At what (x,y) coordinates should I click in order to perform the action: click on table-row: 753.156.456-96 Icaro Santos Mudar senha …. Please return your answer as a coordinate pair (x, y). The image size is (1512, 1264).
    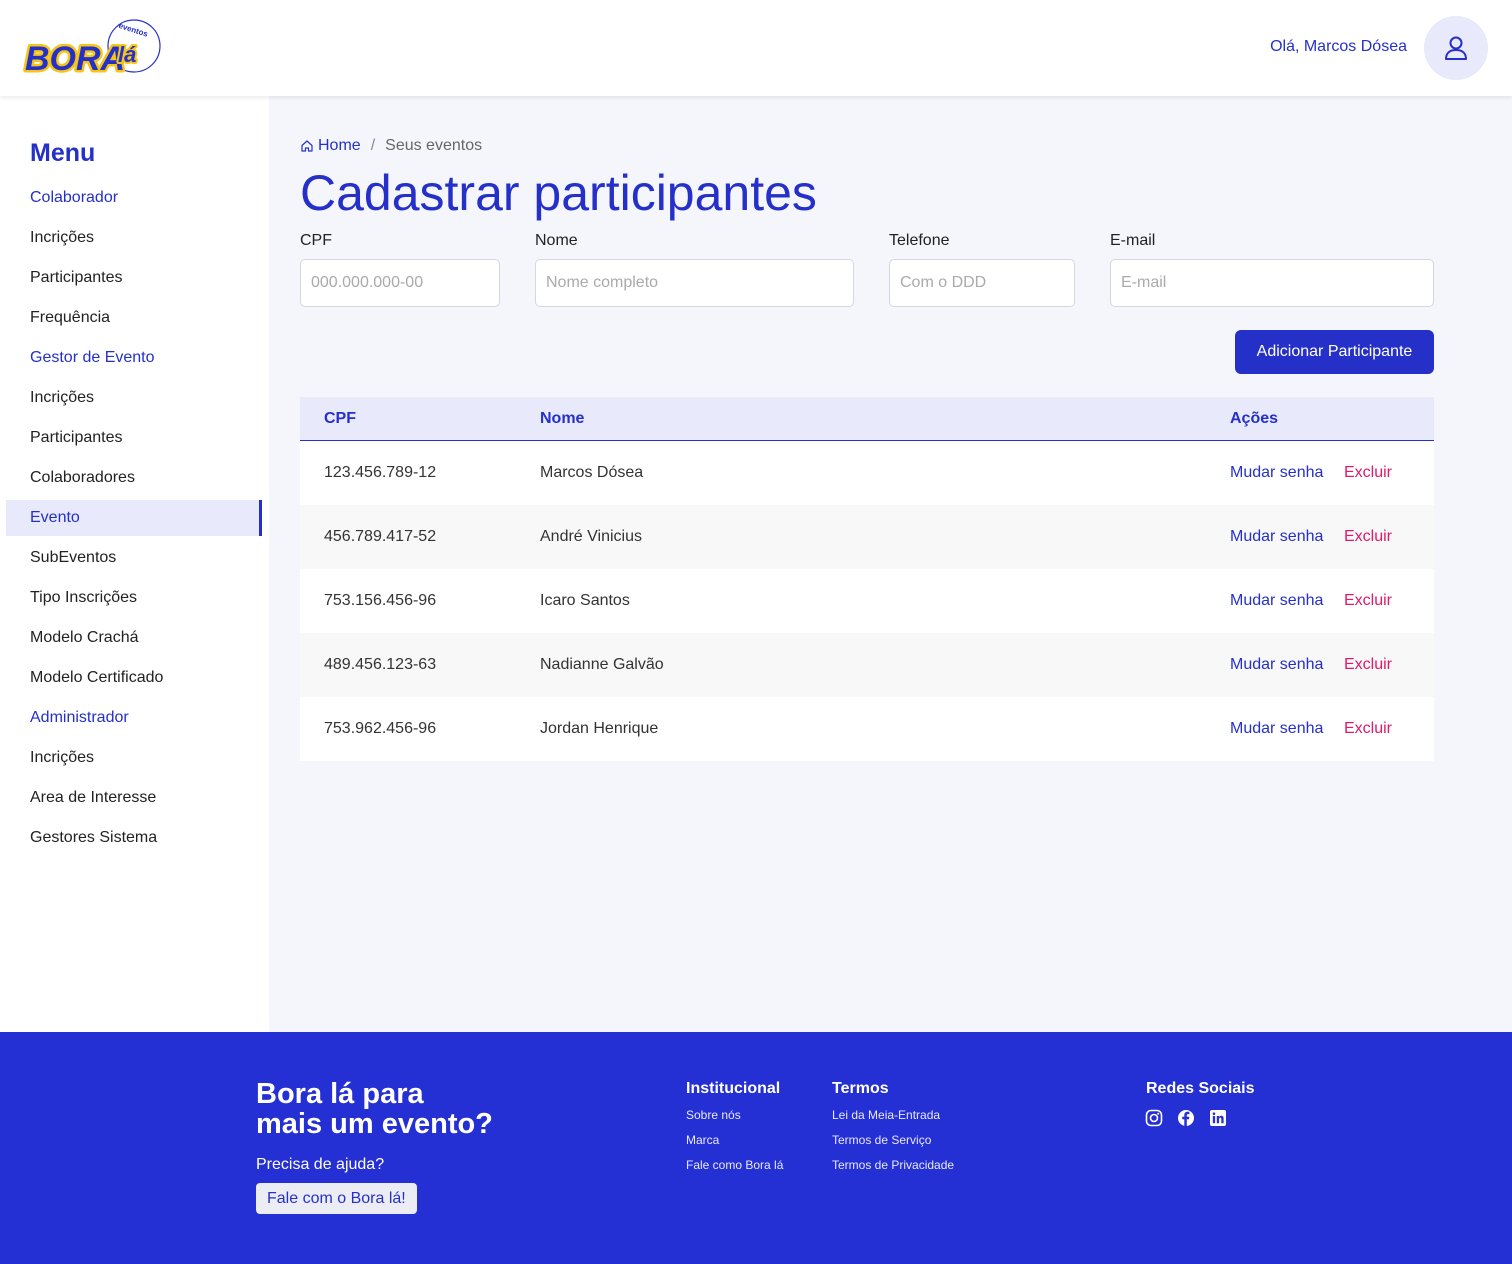
    Looking at the image, I should click on (867, 601).